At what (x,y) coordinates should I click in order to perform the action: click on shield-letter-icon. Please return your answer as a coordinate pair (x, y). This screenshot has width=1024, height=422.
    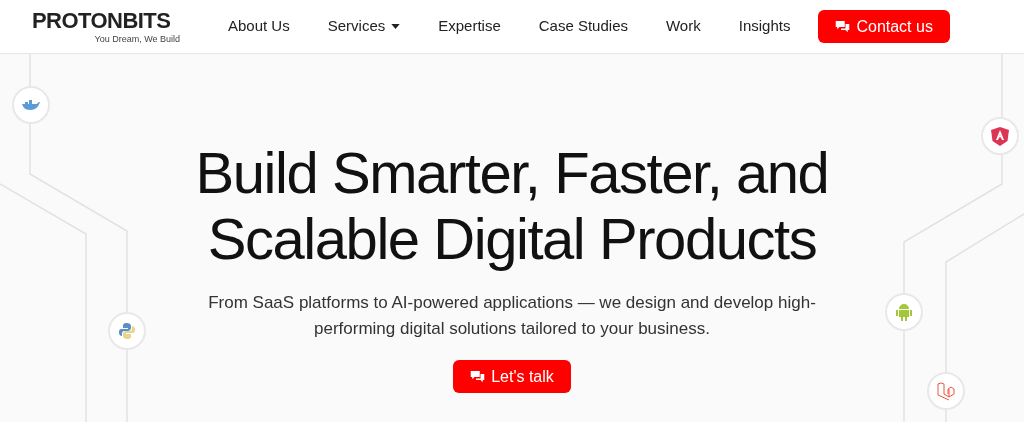
    Looking at the image, I should click on (1000, 136).